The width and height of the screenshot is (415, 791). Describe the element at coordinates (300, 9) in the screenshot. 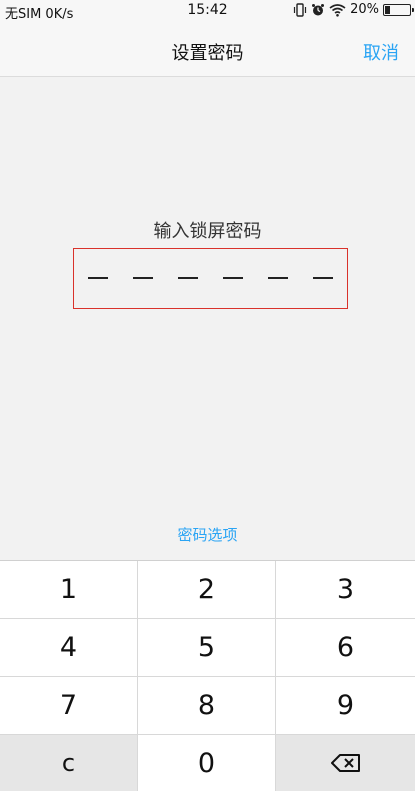

I see `vibrate-icon` at that location.